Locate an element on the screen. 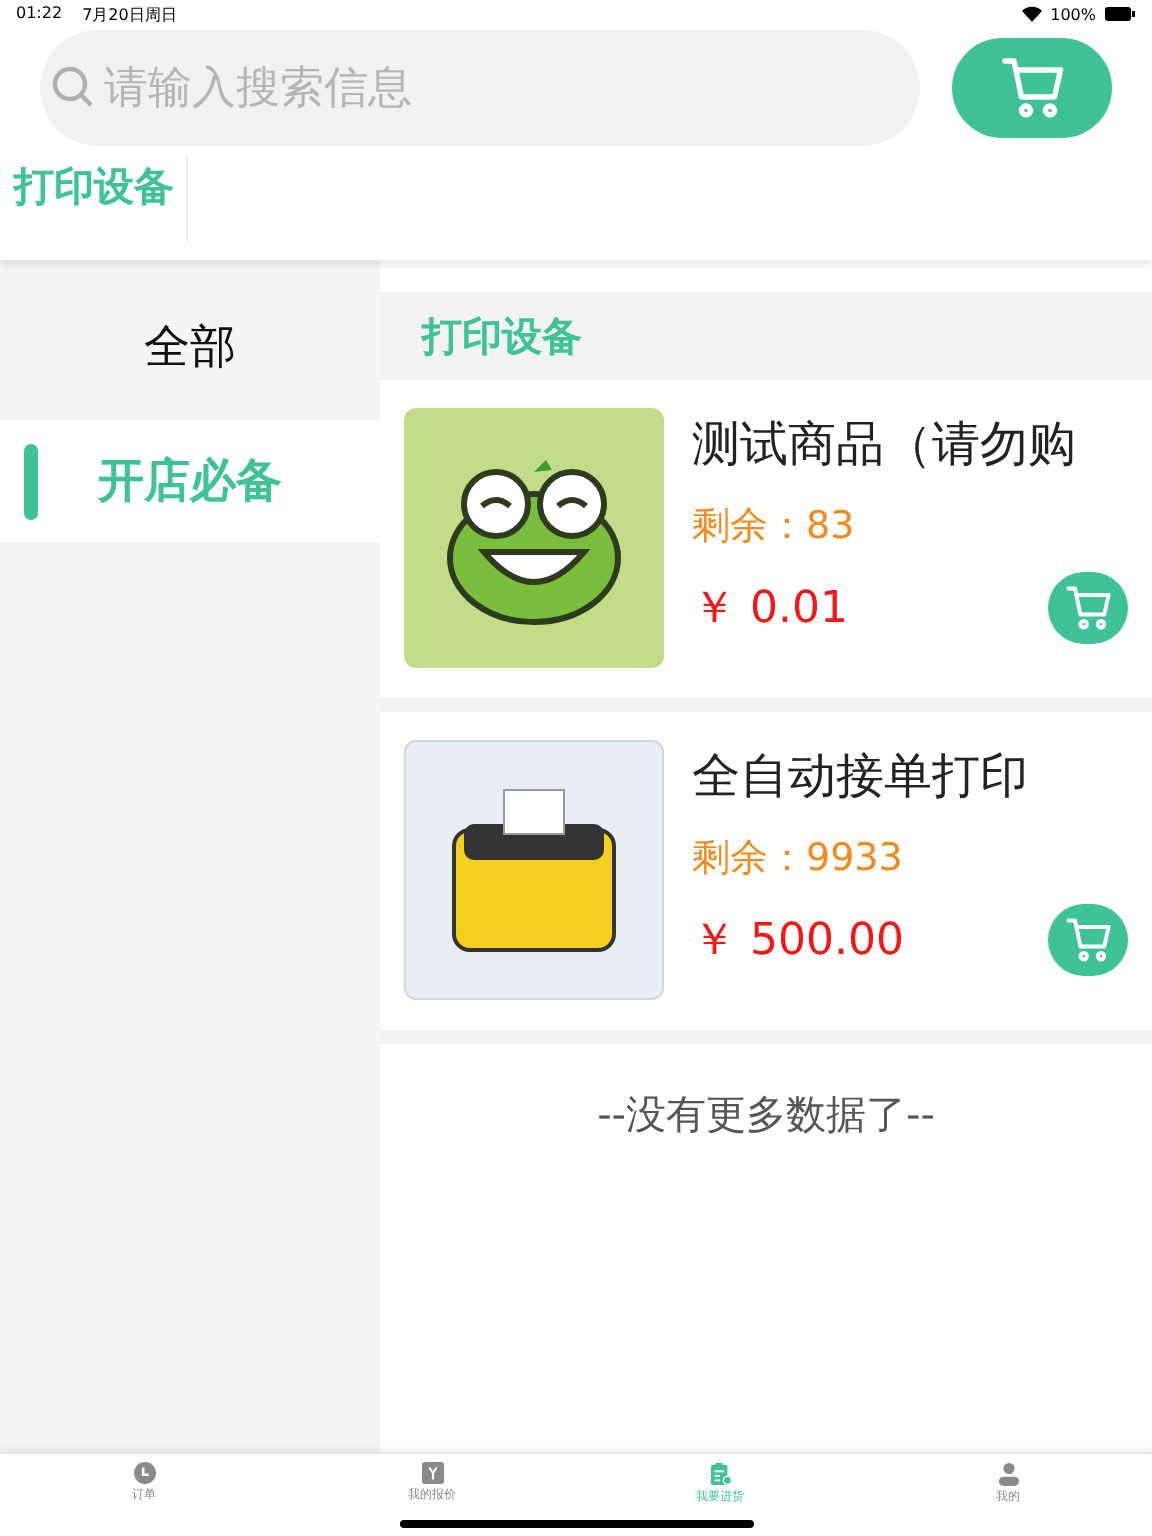 This screenshot has height=1536, width=1152. search-icon is located at coordinates (74, 88).